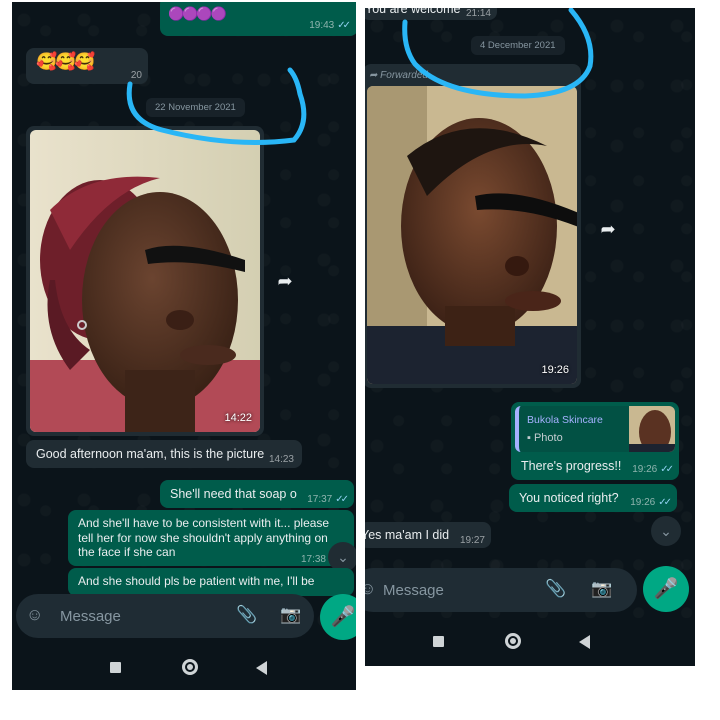  I want to click on incoming-photo-message: 14:22, so click(145, 281).